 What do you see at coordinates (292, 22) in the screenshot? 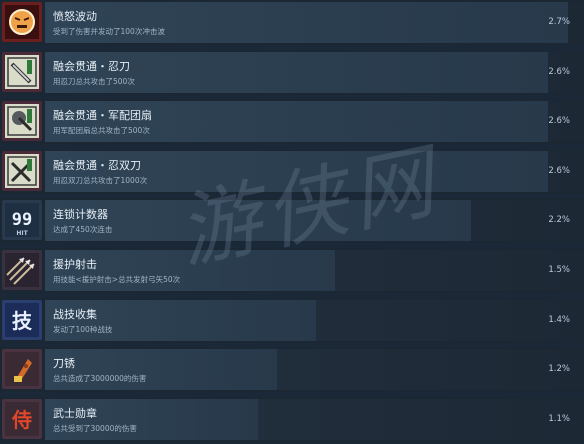
I see `achievement-row: 愤怒波动 受到了伤害并发动了100次冲击波 2.7%` at bounding box center [292, 22].